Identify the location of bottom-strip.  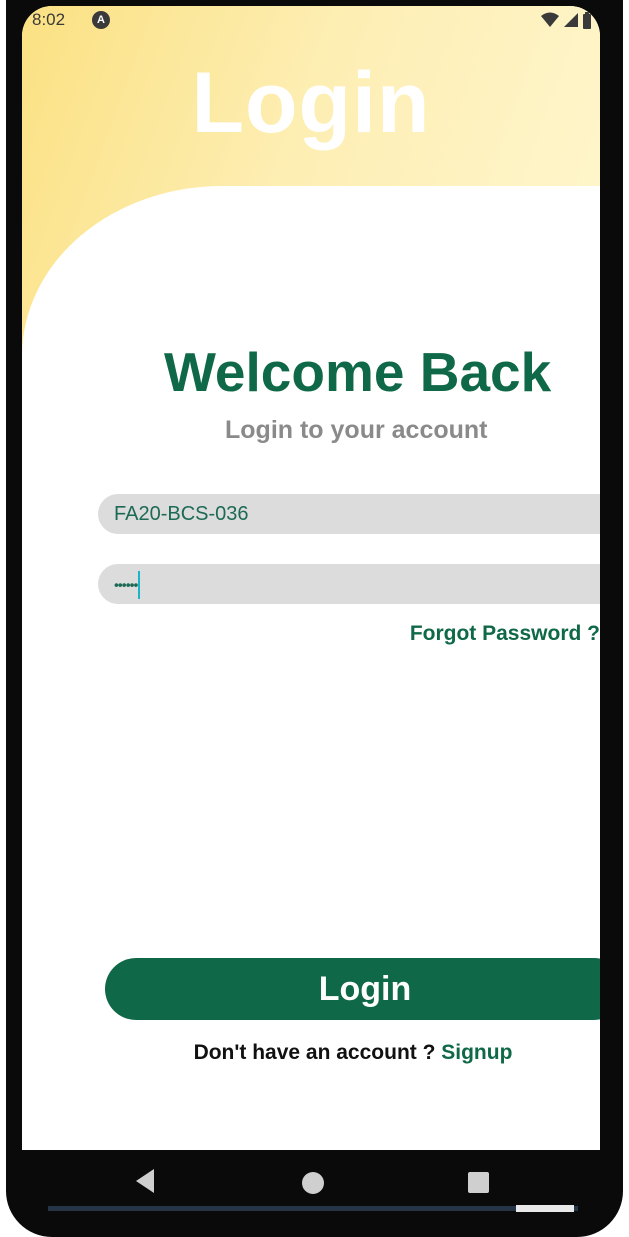
(313, 1208).